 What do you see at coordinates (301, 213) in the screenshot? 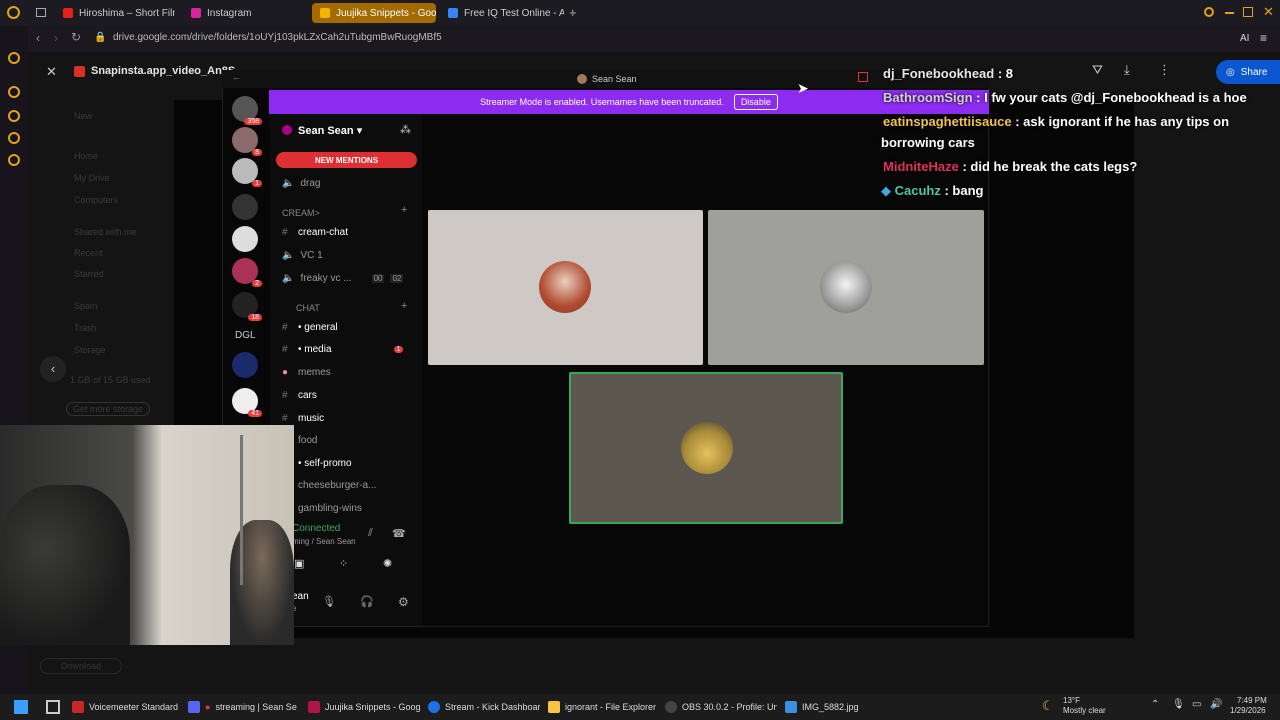
I see `category-cream: CREAM>` at bounding box center [301, 213].